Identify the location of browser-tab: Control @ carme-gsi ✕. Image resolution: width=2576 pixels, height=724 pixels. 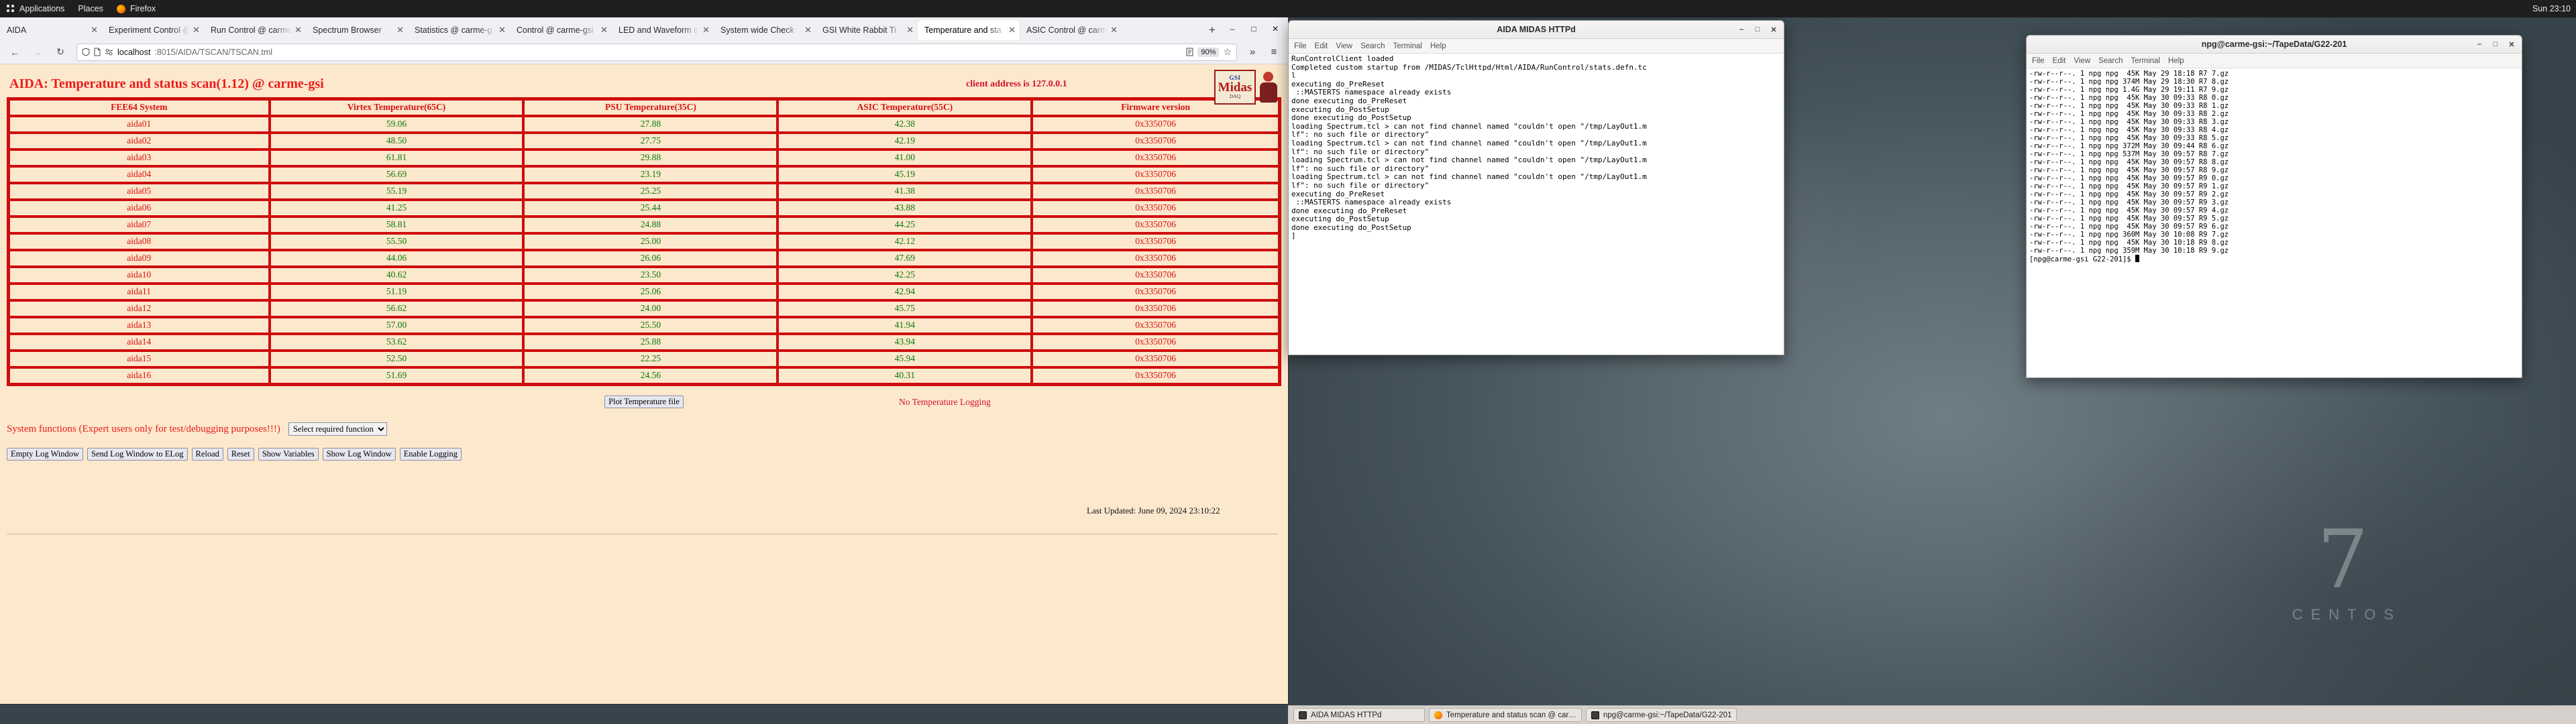
(561, 30).